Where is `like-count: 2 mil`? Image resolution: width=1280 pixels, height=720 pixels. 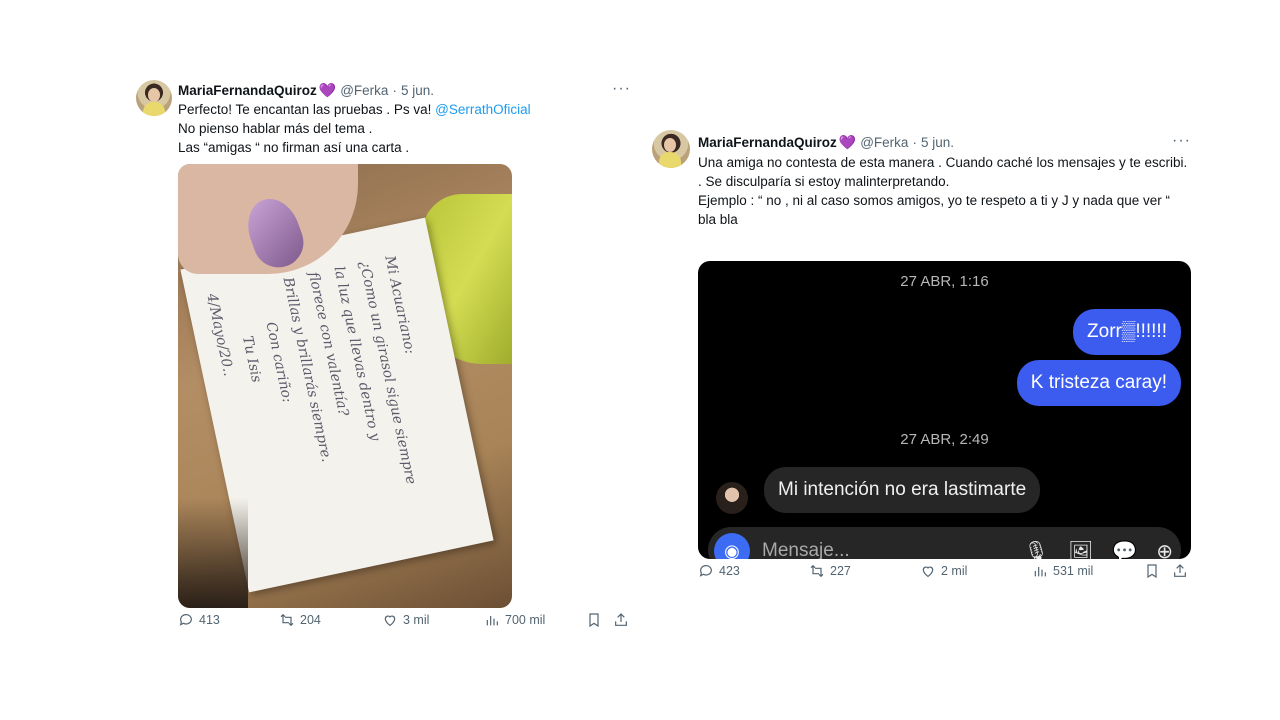 like-count: 2 mil is located at coordinates (954, 571).